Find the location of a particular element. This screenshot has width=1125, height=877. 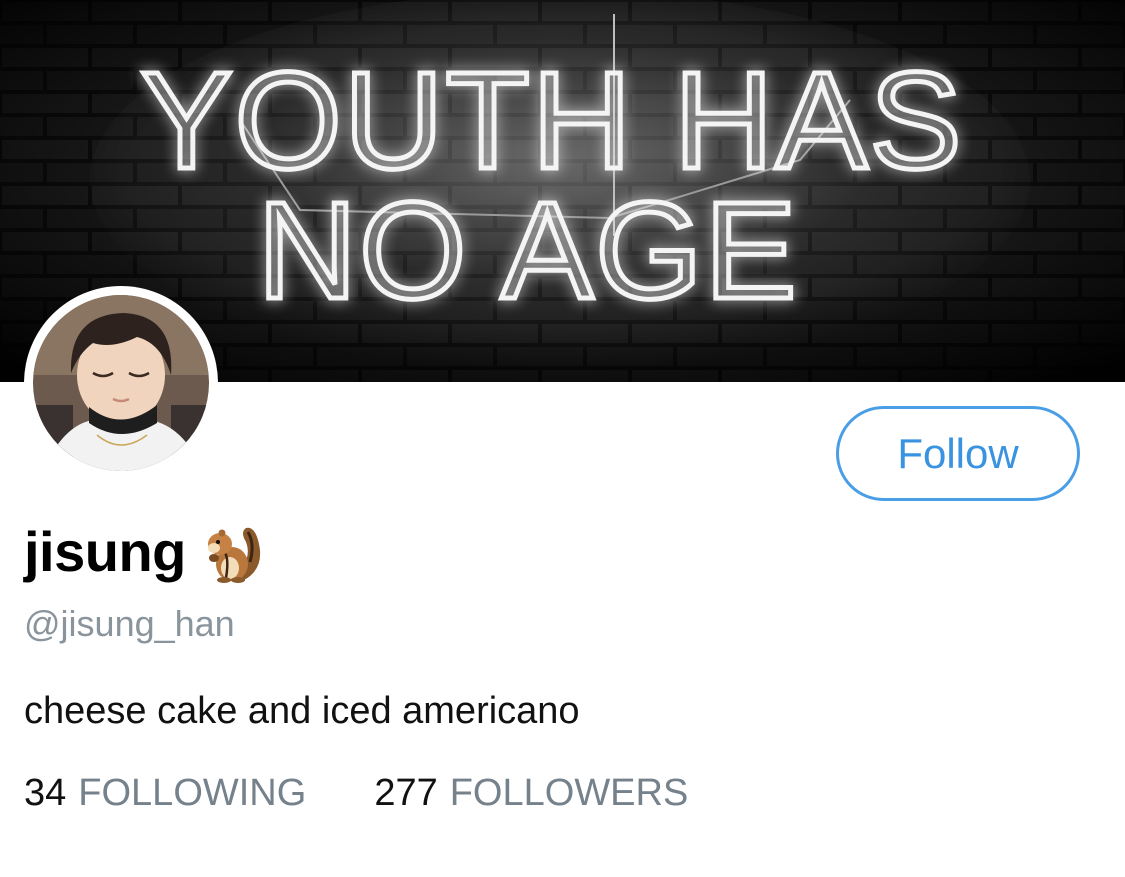

followers-stat: 277 FOLLOWERS is located at coordinates (531, 793).